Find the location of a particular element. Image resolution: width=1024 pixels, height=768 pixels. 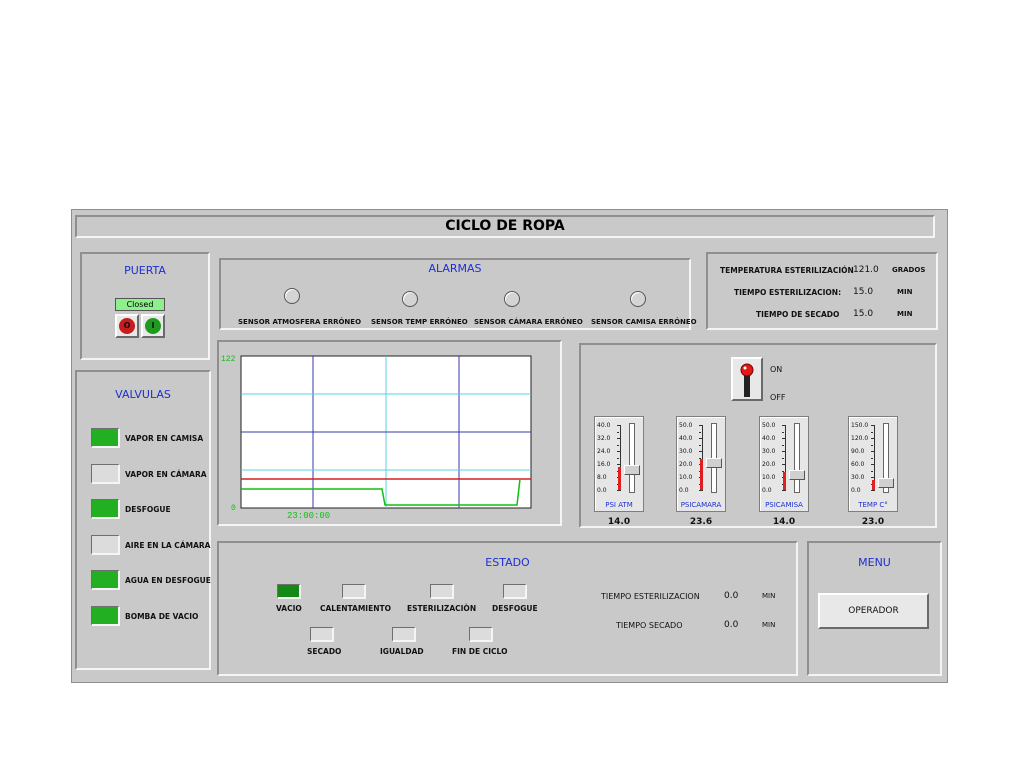

slider-gauge-3: 150.0 120.0 90.0 60.0 30.0 0.0 TEMP C° is located at coordinates (873, 464).